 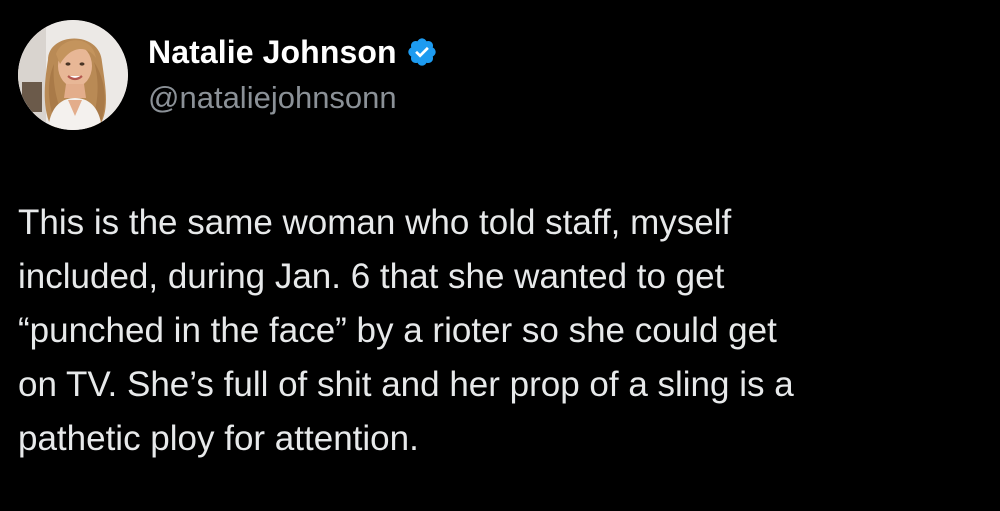 I want to click on verified-badge-icon, so click(x=422, y=52).